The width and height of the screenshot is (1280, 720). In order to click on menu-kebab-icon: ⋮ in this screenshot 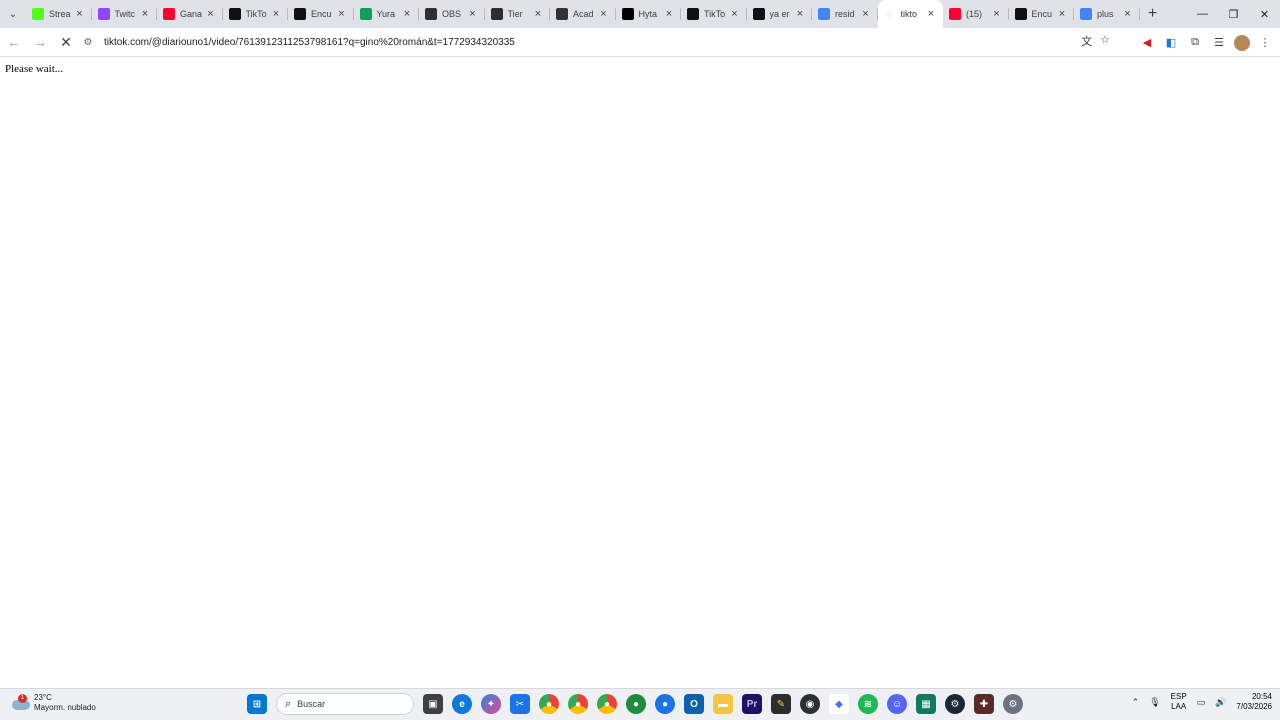, I will do `click(1265, 43)`.